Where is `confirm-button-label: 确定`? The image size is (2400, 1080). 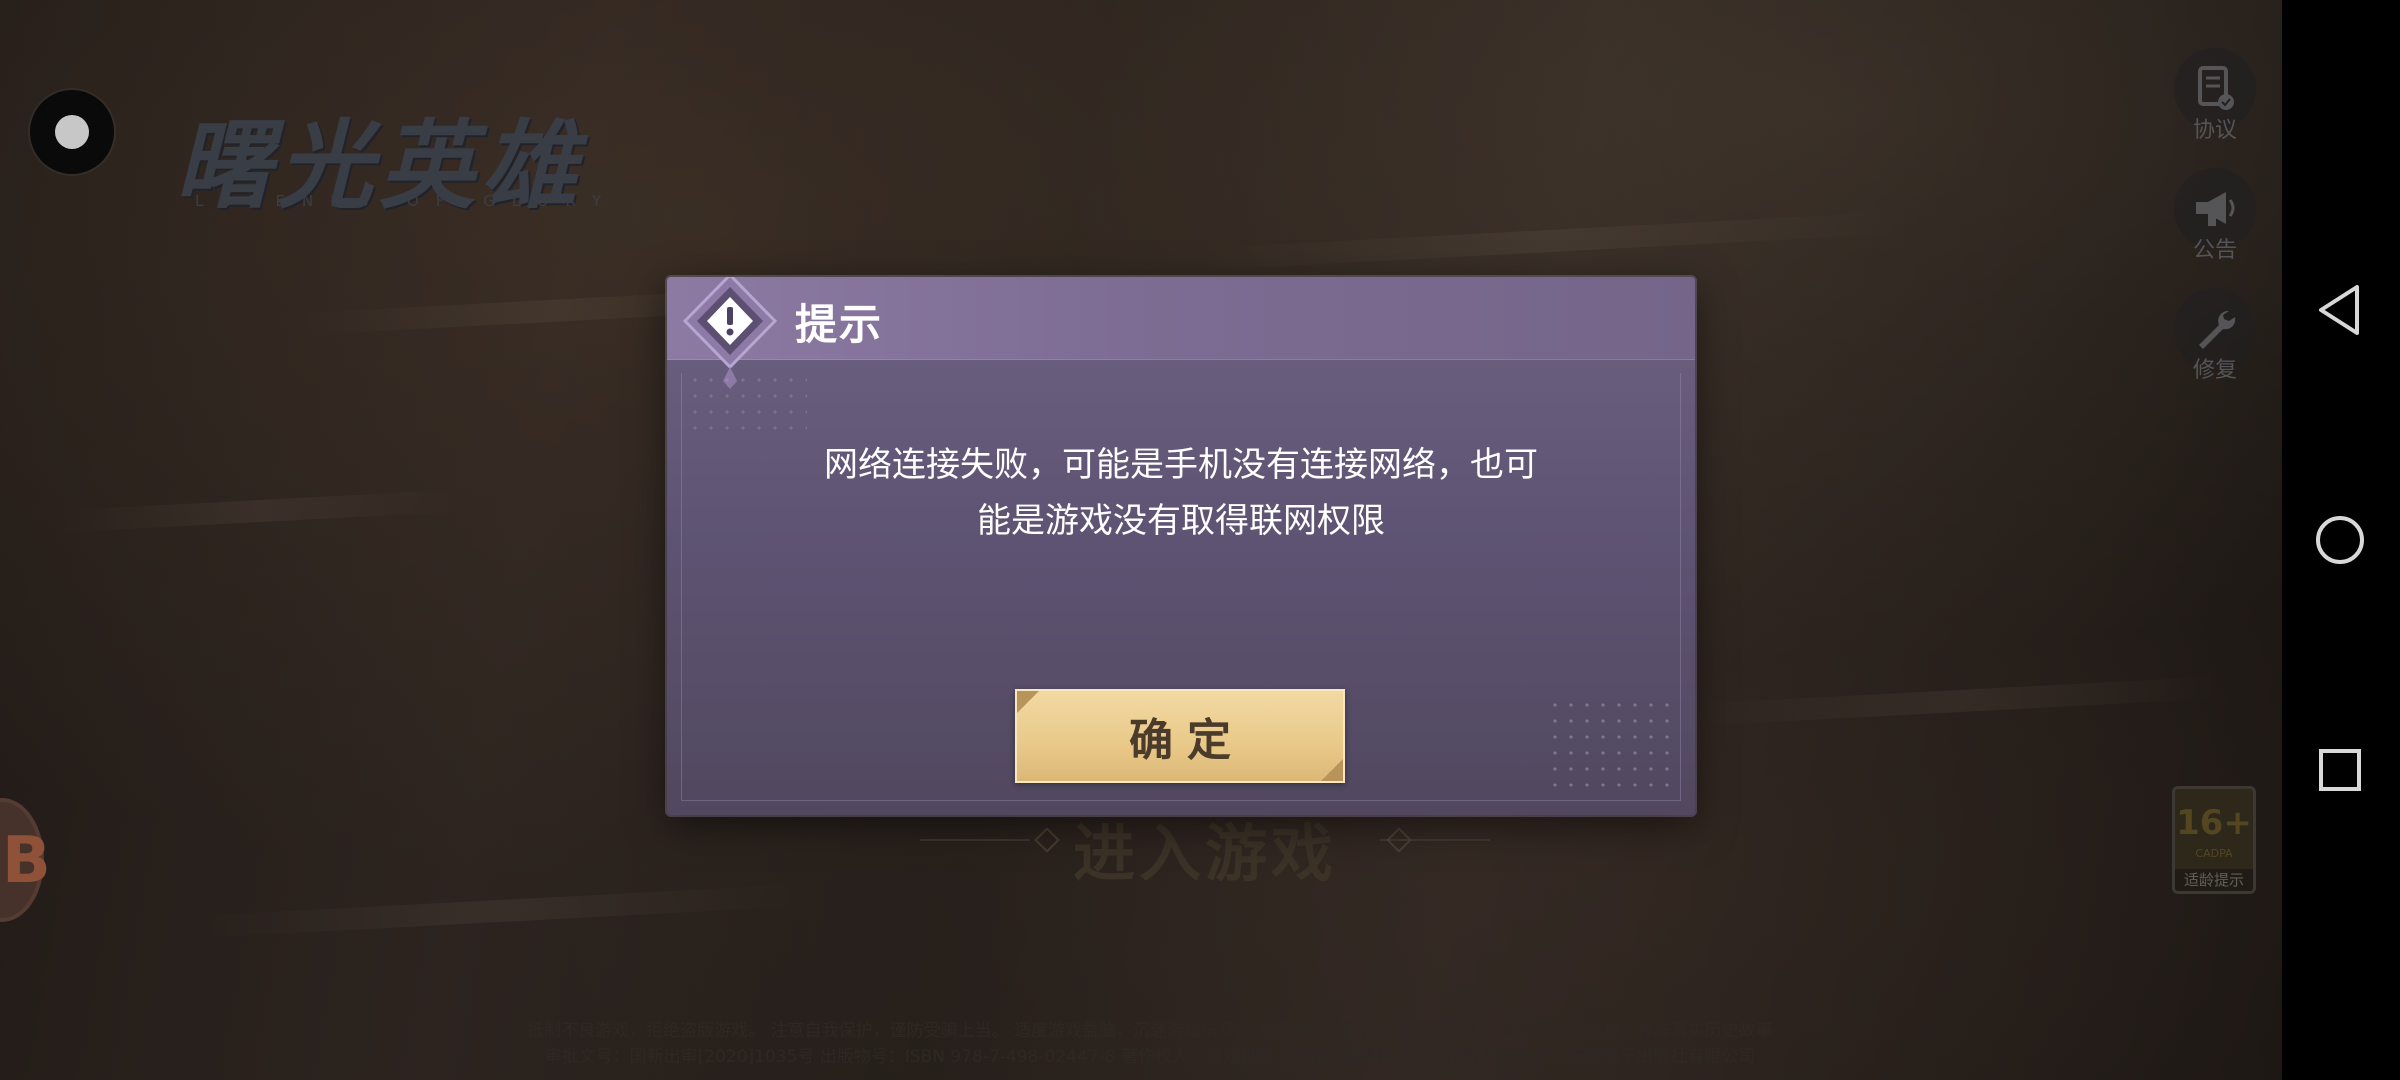
confirm-button-label: 确定 is located at coordinates (1187, 740).